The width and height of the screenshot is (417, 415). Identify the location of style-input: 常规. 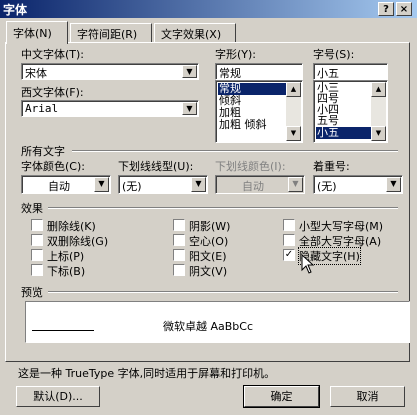
(259, 71).